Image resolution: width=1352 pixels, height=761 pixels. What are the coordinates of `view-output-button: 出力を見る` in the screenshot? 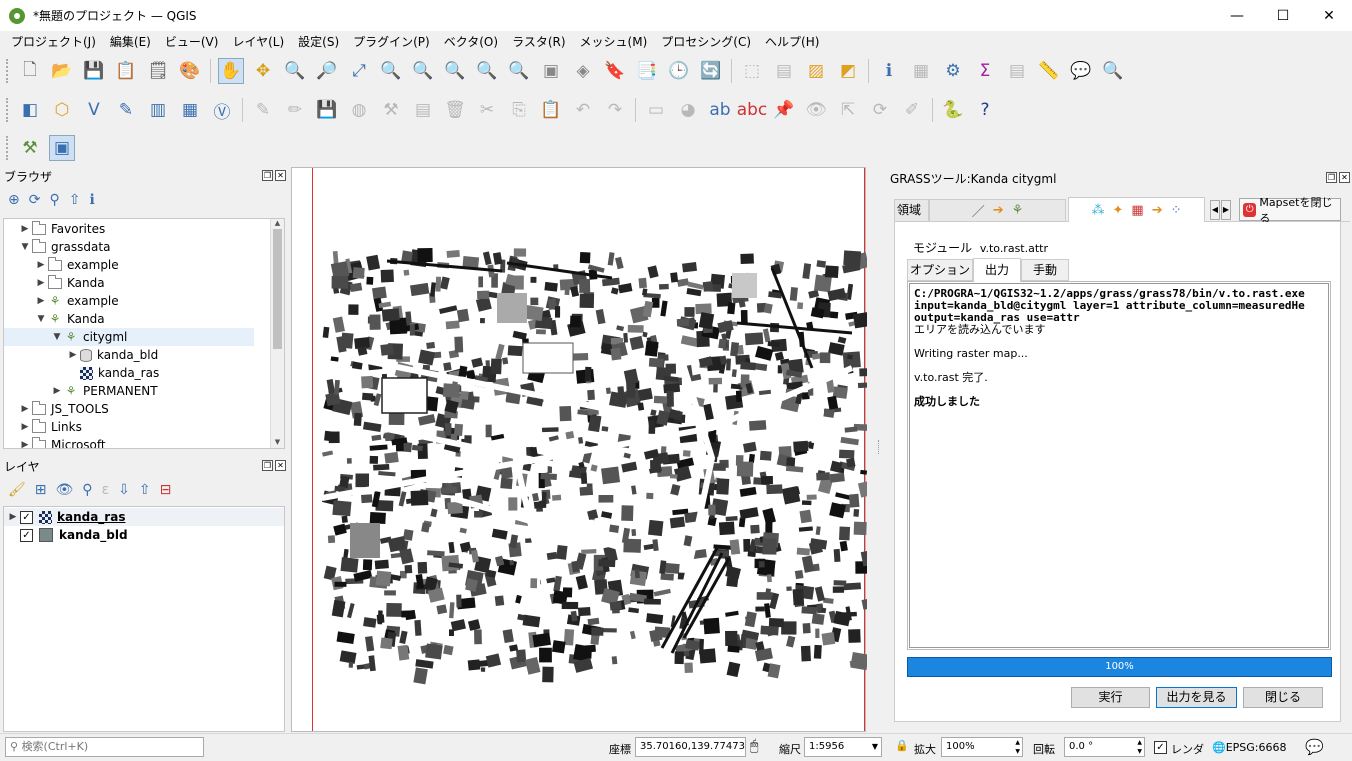 It's located at (1196, 697).